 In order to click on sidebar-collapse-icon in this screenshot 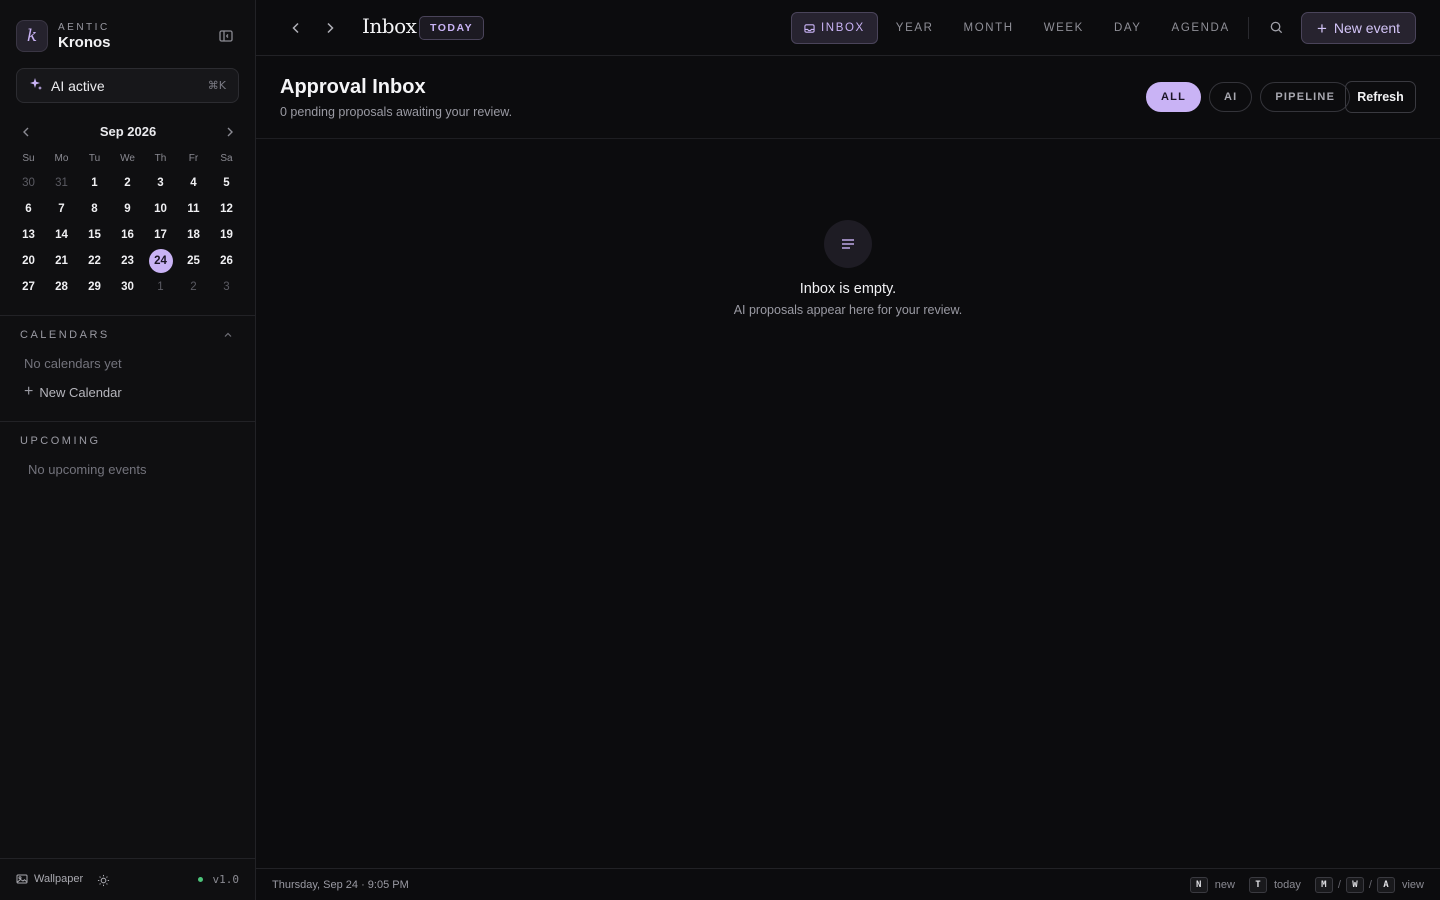, I will do `click(226, 36)`.